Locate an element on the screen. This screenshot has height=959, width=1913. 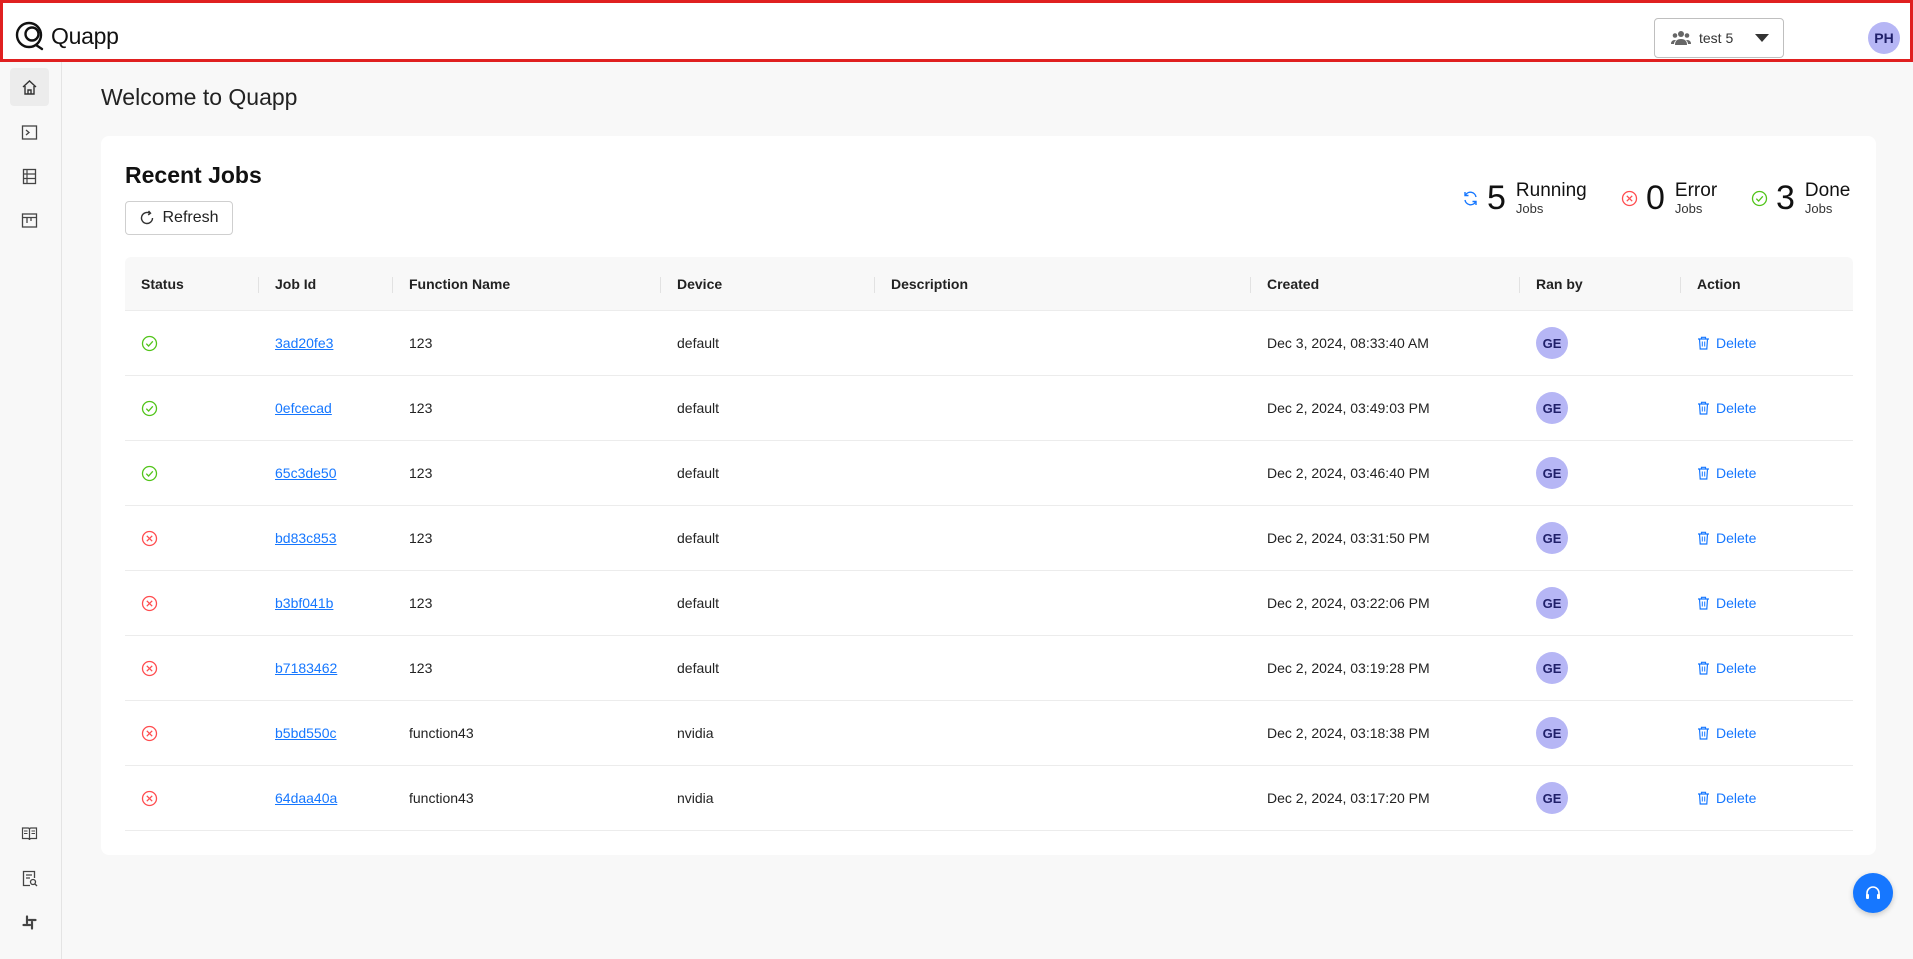
book-icon is located at coordinates (29, 833).